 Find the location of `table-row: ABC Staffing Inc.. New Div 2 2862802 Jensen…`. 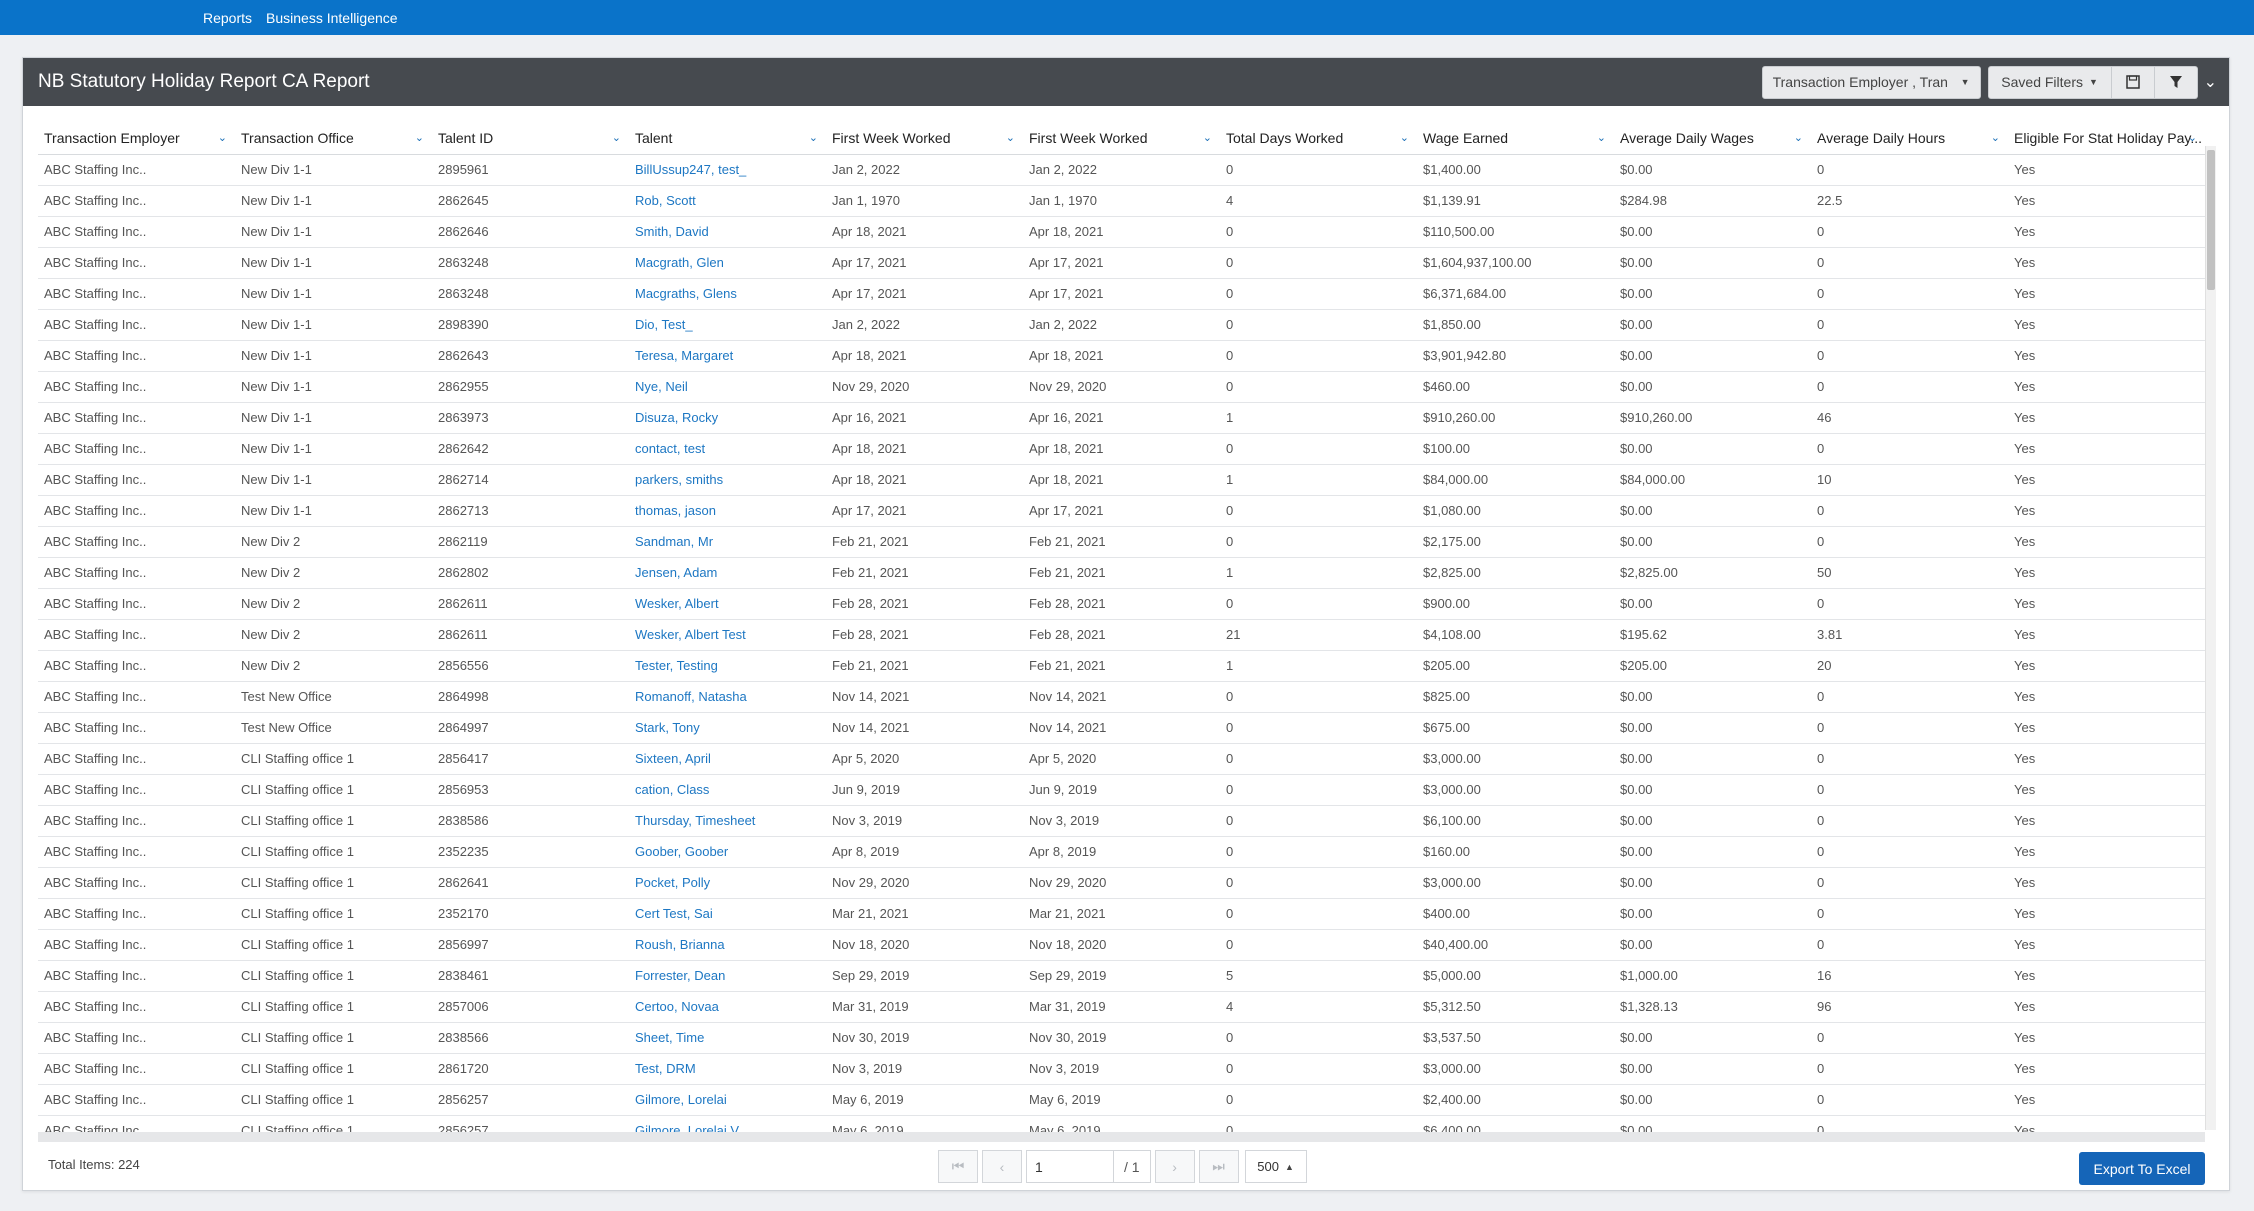

table-row: ABC Staffing Inc.. New Div 2 2862802 Jensen… is located at coordinates (1121, 573).